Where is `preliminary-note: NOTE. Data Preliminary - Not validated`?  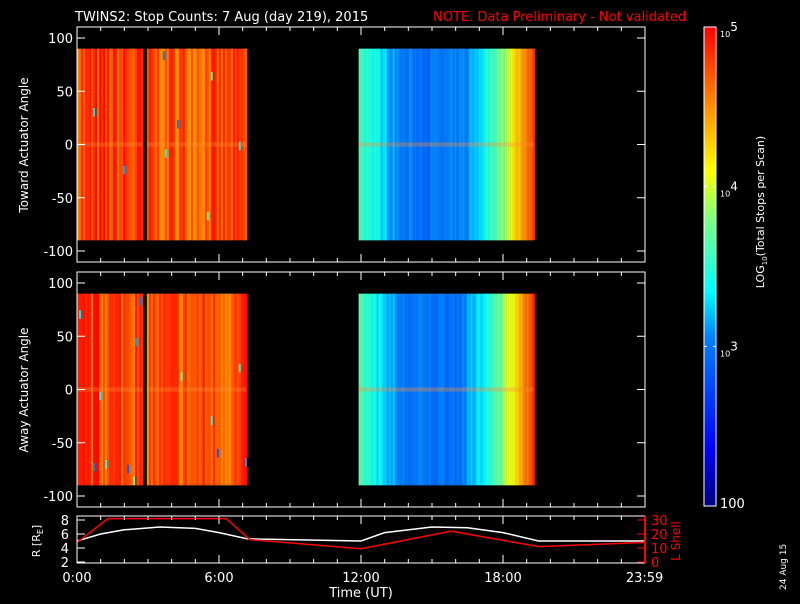 preliminary-note: NOTE. Data Preliminary - Not validated is located at coordinates (559, 17).